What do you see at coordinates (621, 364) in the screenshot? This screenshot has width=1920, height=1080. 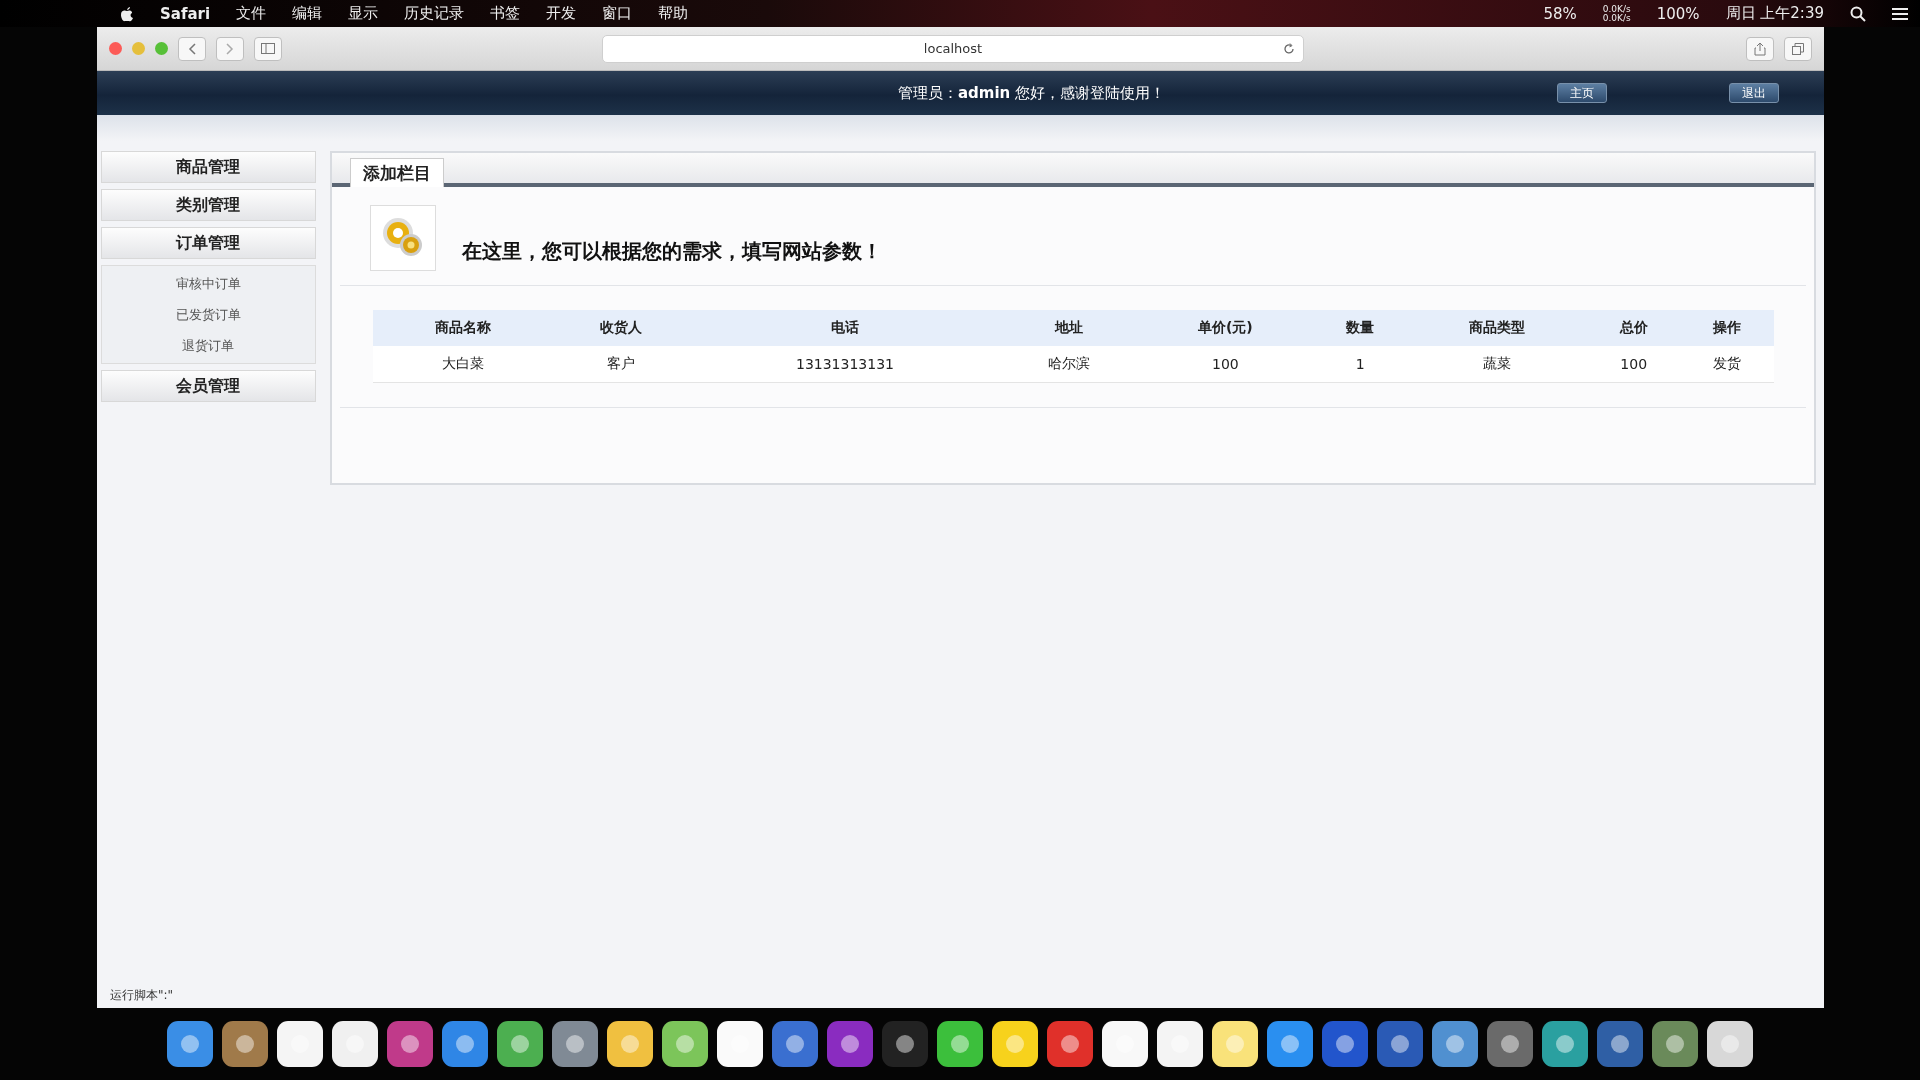 I see `table-cell: 客户` at bounding box center [621, 364].